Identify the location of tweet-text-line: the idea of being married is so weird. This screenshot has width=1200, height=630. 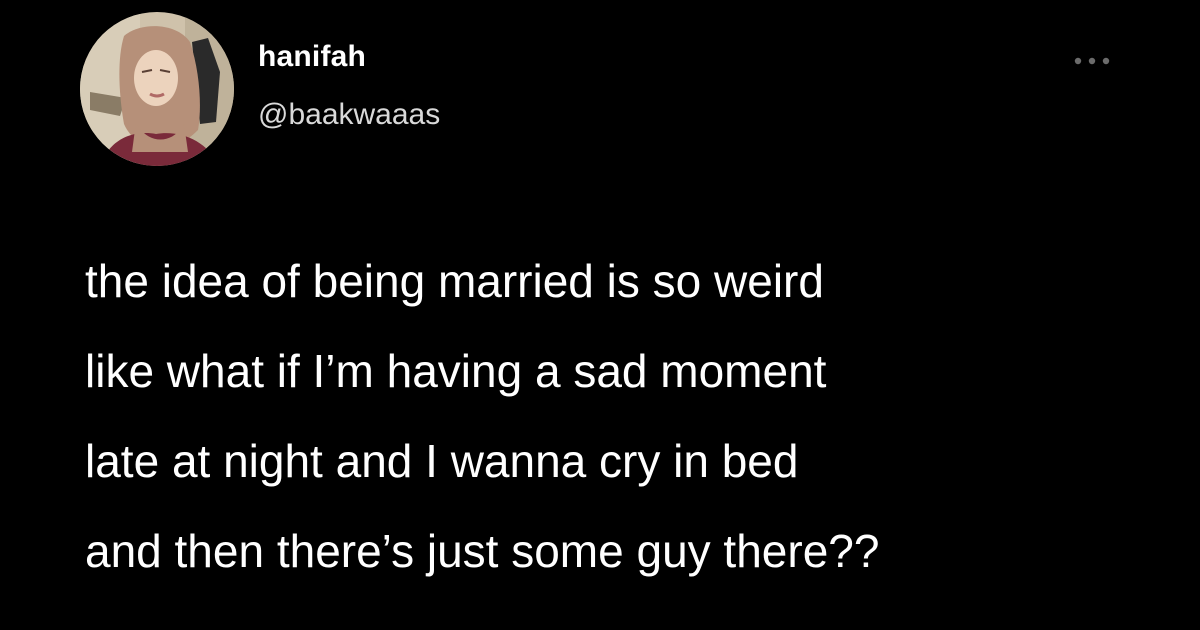
(454, 281).